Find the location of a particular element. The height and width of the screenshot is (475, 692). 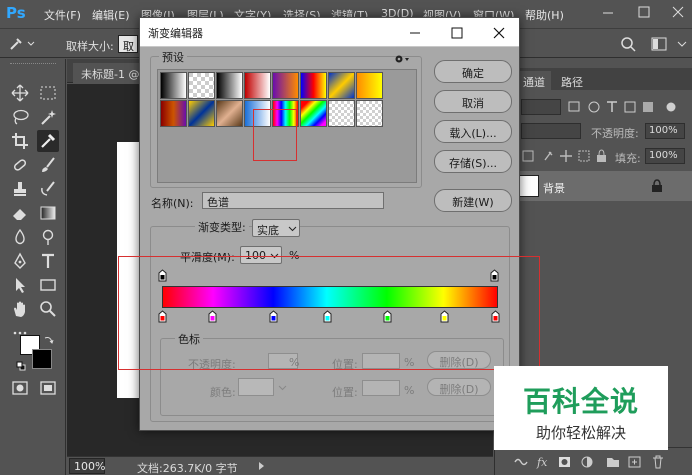

selected-preset-highlight is located at coordinates (275, 135).